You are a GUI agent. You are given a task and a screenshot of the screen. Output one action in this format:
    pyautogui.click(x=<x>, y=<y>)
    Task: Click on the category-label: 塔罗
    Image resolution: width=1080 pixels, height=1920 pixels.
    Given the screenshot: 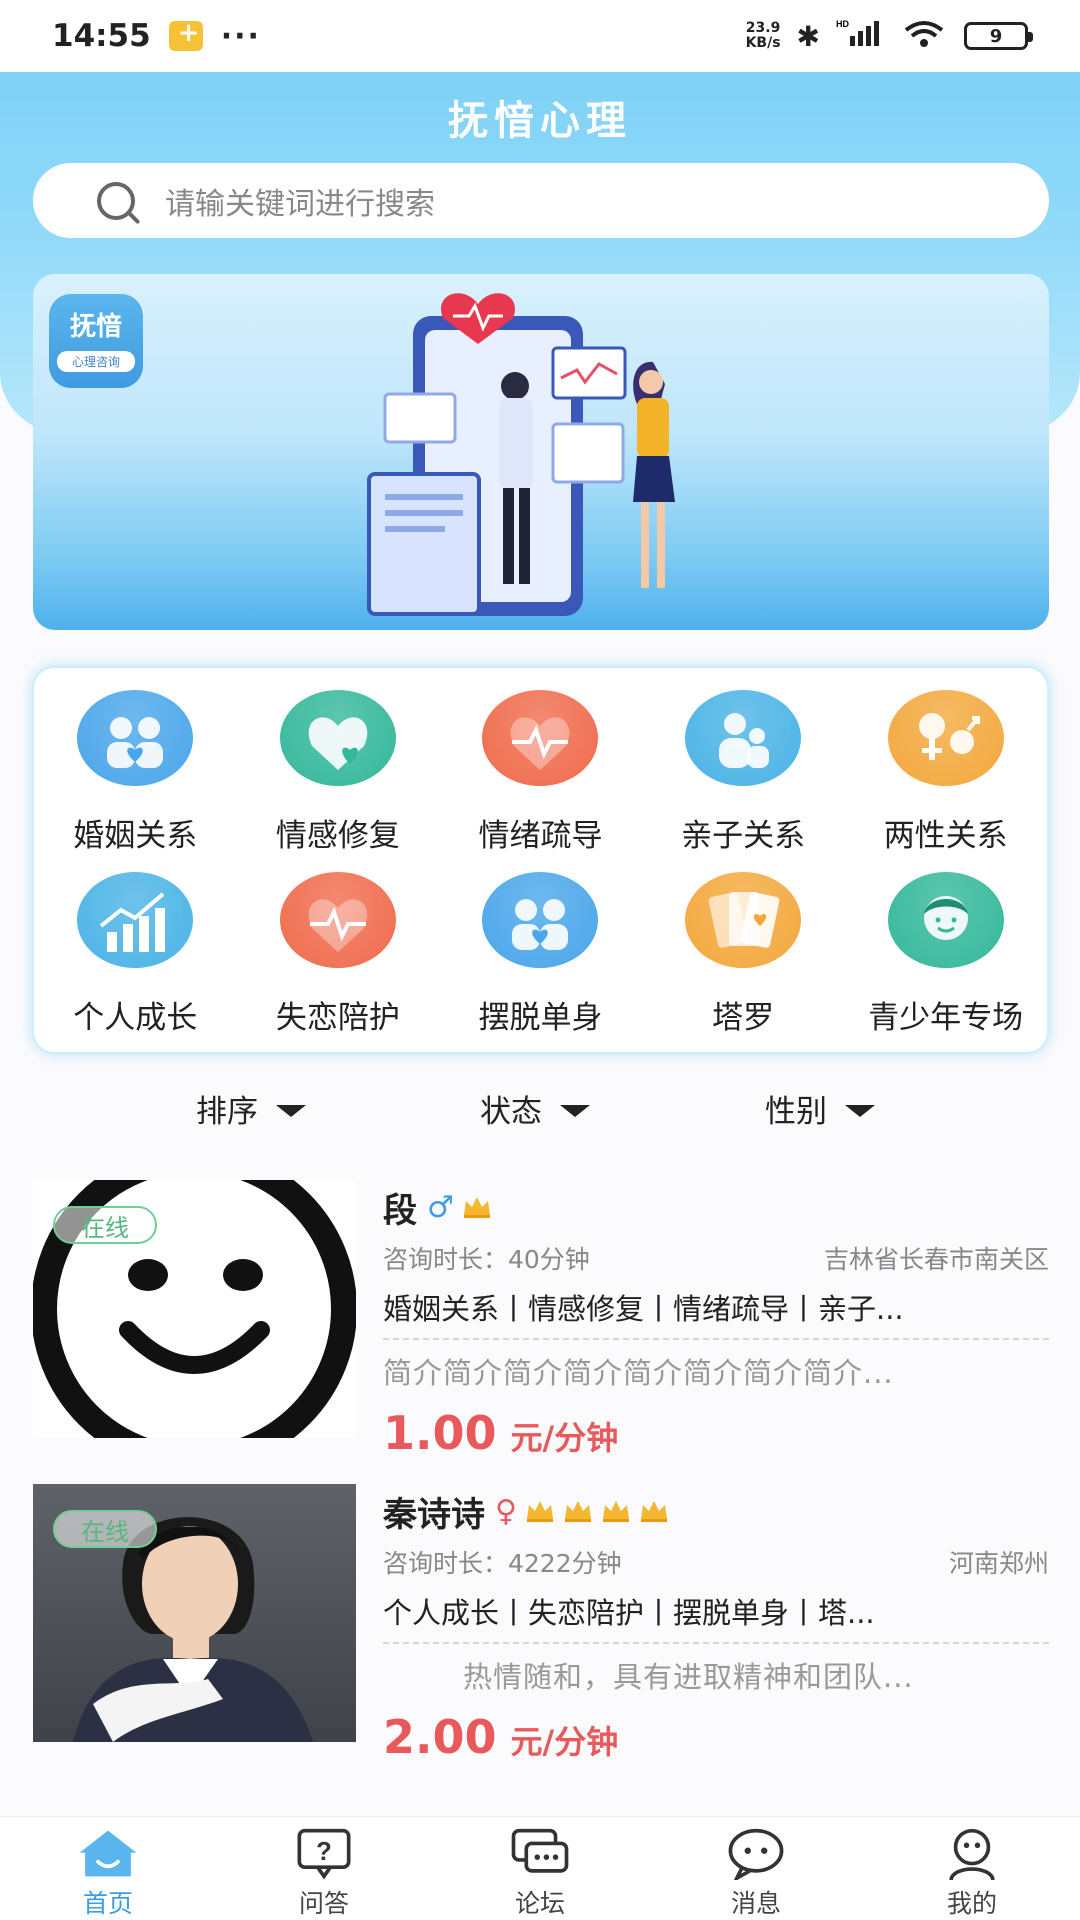 What is the action you would take?
    pyautogui.click(x=743, y=1018)
    